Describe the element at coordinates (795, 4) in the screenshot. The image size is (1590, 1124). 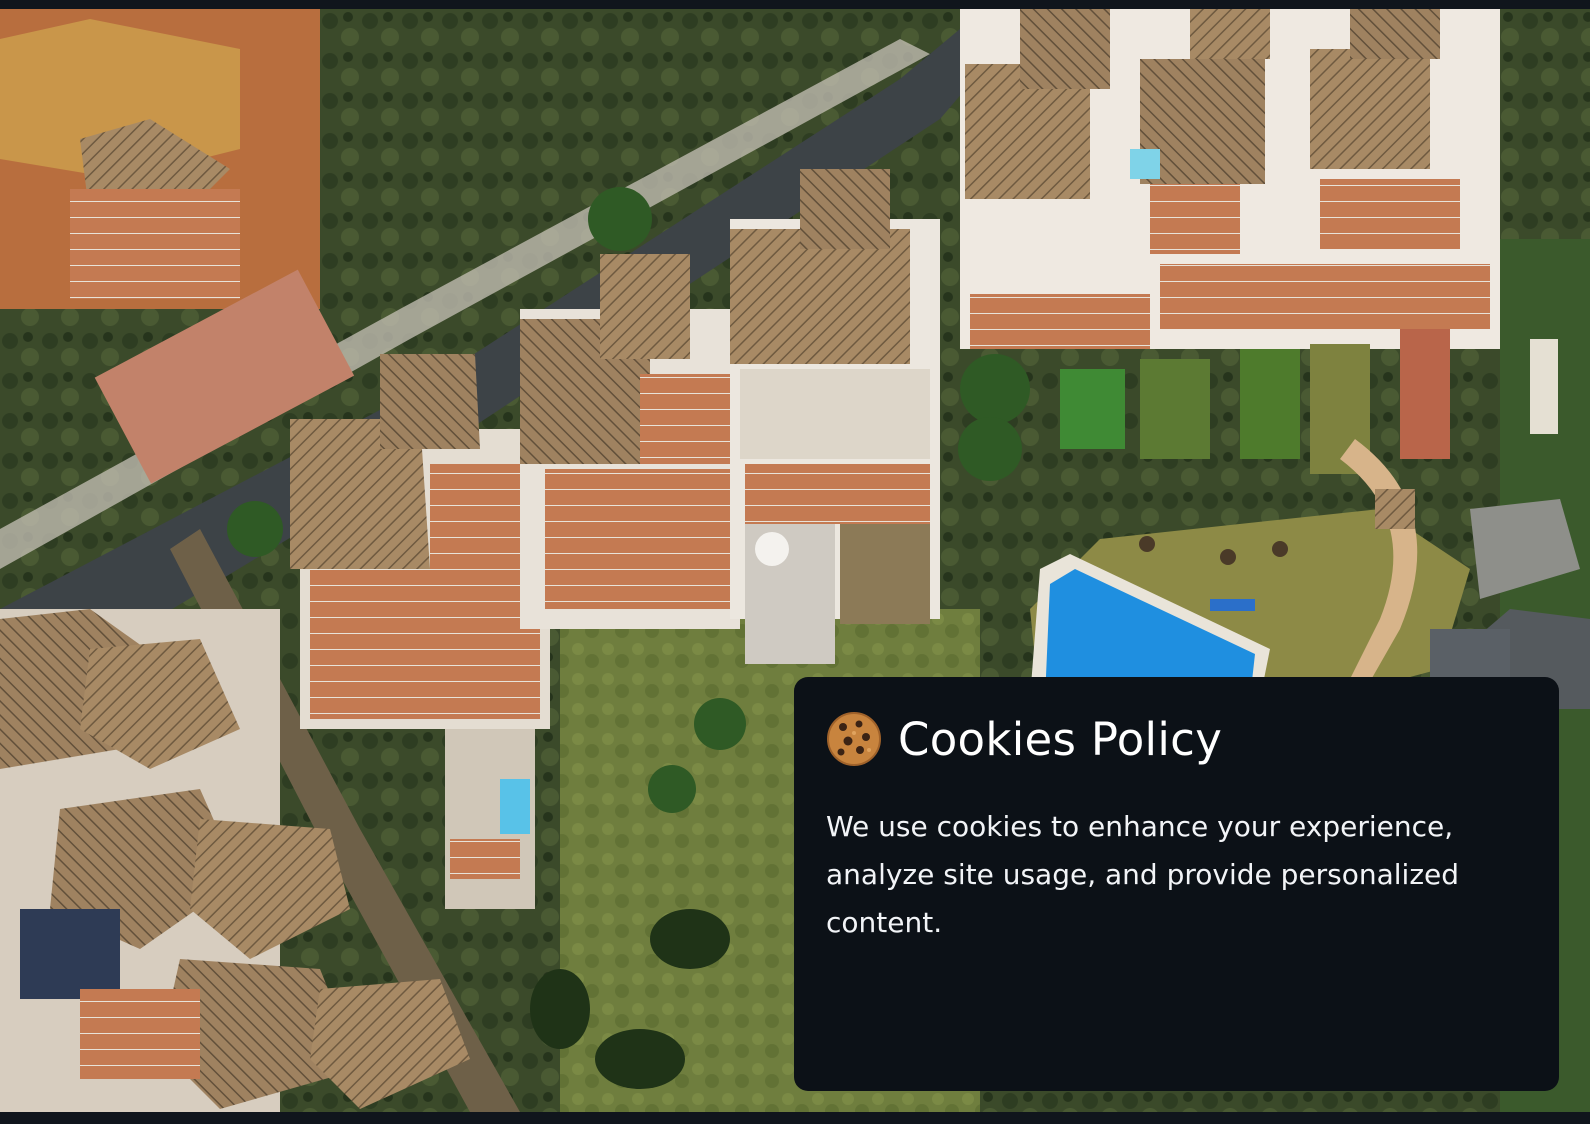
I see `top-bar` at that location.